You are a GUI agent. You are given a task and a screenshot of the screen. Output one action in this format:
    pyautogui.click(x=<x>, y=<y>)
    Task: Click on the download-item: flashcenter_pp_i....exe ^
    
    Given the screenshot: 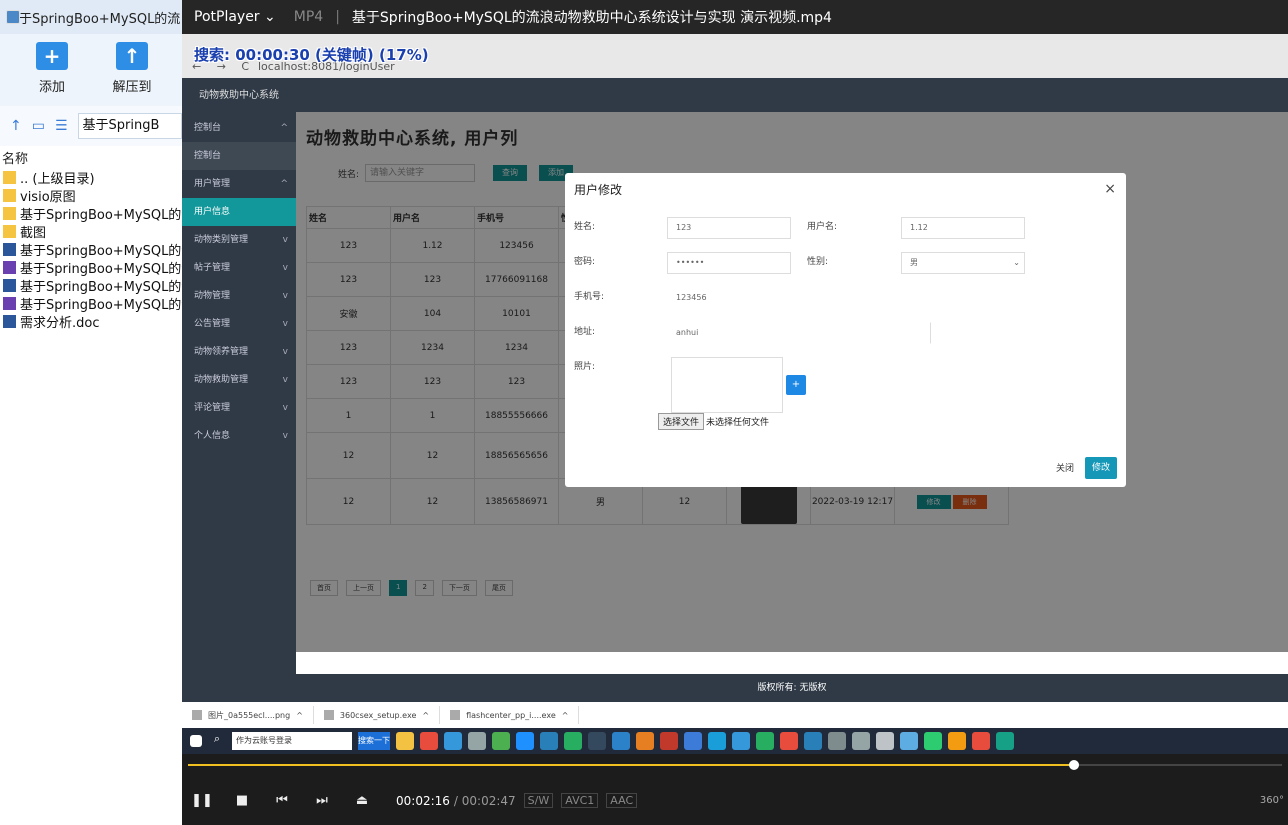 What is the action you would take?
    pyautogui.click(x=510, y=715)
    